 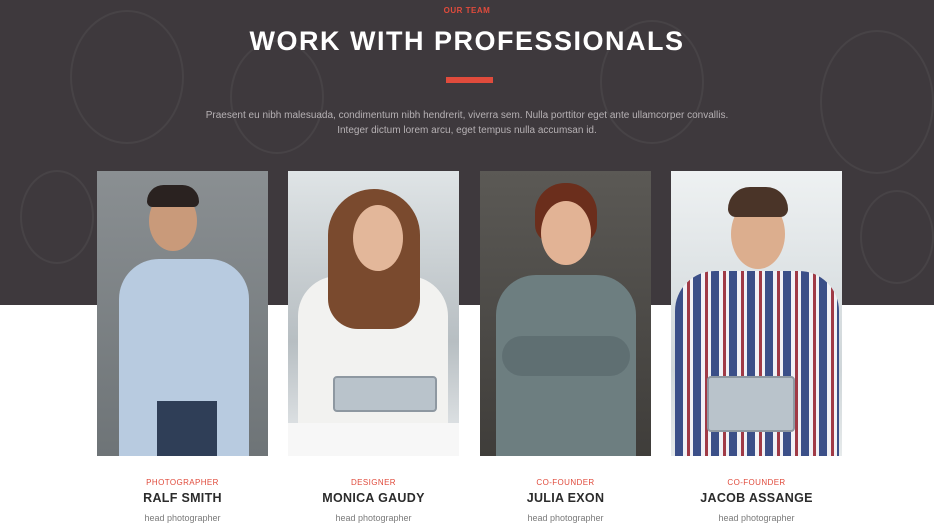 I want to click on section-title: WORK WITH PROFESSIONALS, so click(x=467, y=41).